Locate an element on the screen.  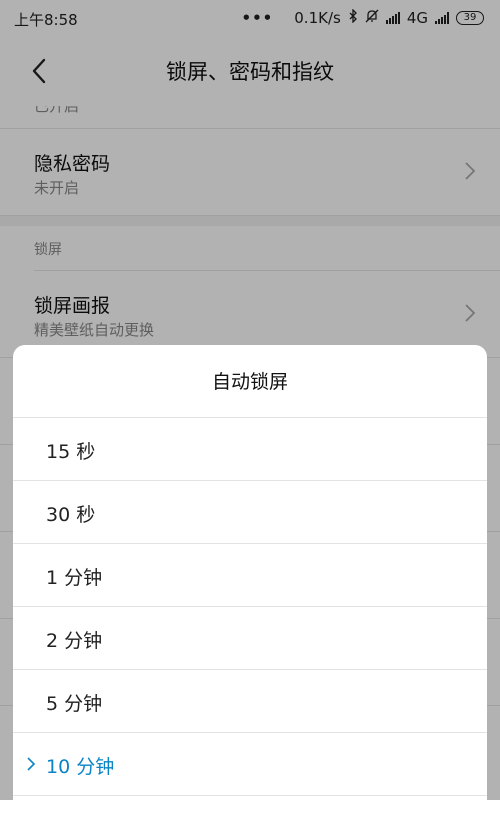
option-item: 5 分钟 is located at coordinates (250, 701).